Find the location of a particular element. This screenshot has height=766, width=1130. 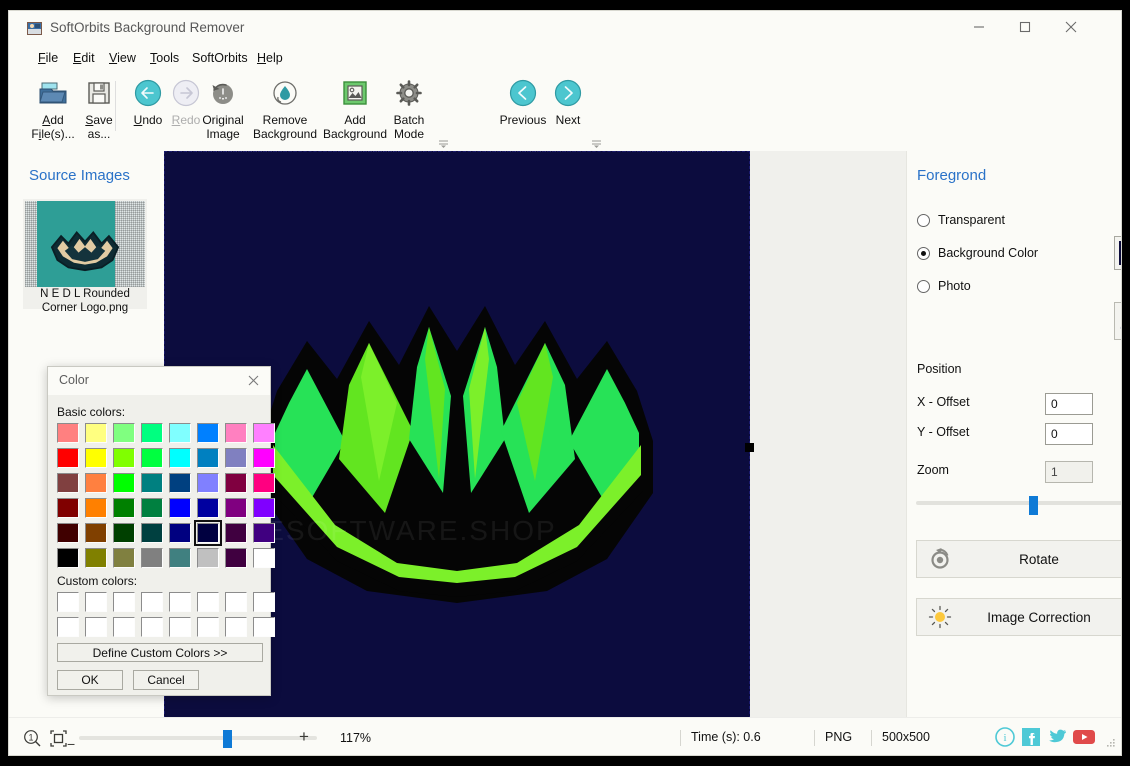

zoom-slider is located at coordinates (1018, 505).